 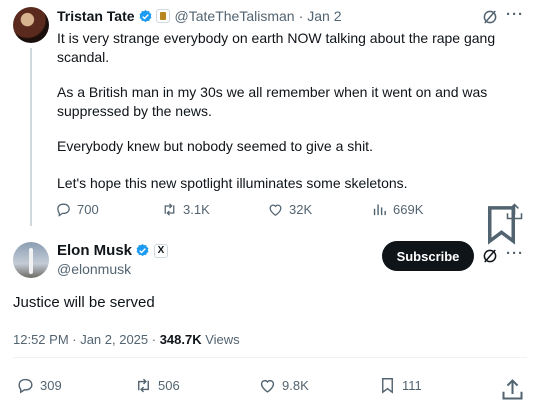 I want to click on author-name: Tristan Tate, so click(x=96, y=16).